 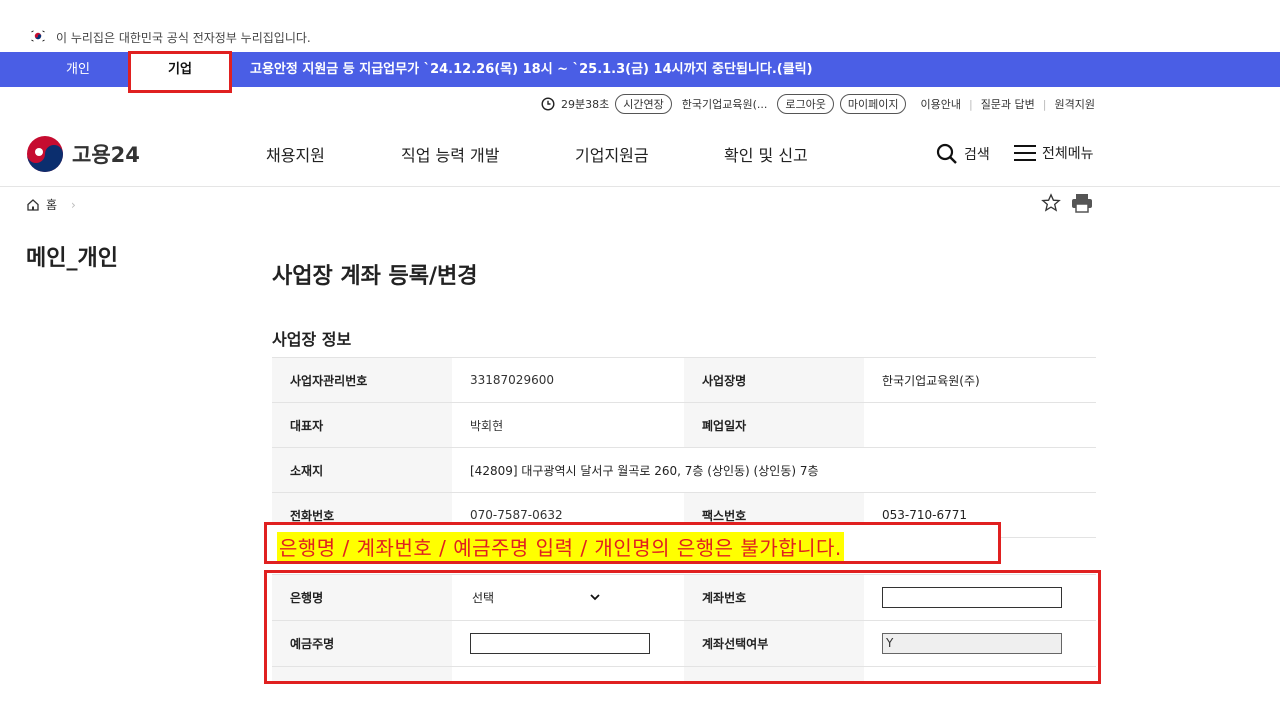 I want to click on breadcrumb-home: 홈, so click(x=51, y=204).